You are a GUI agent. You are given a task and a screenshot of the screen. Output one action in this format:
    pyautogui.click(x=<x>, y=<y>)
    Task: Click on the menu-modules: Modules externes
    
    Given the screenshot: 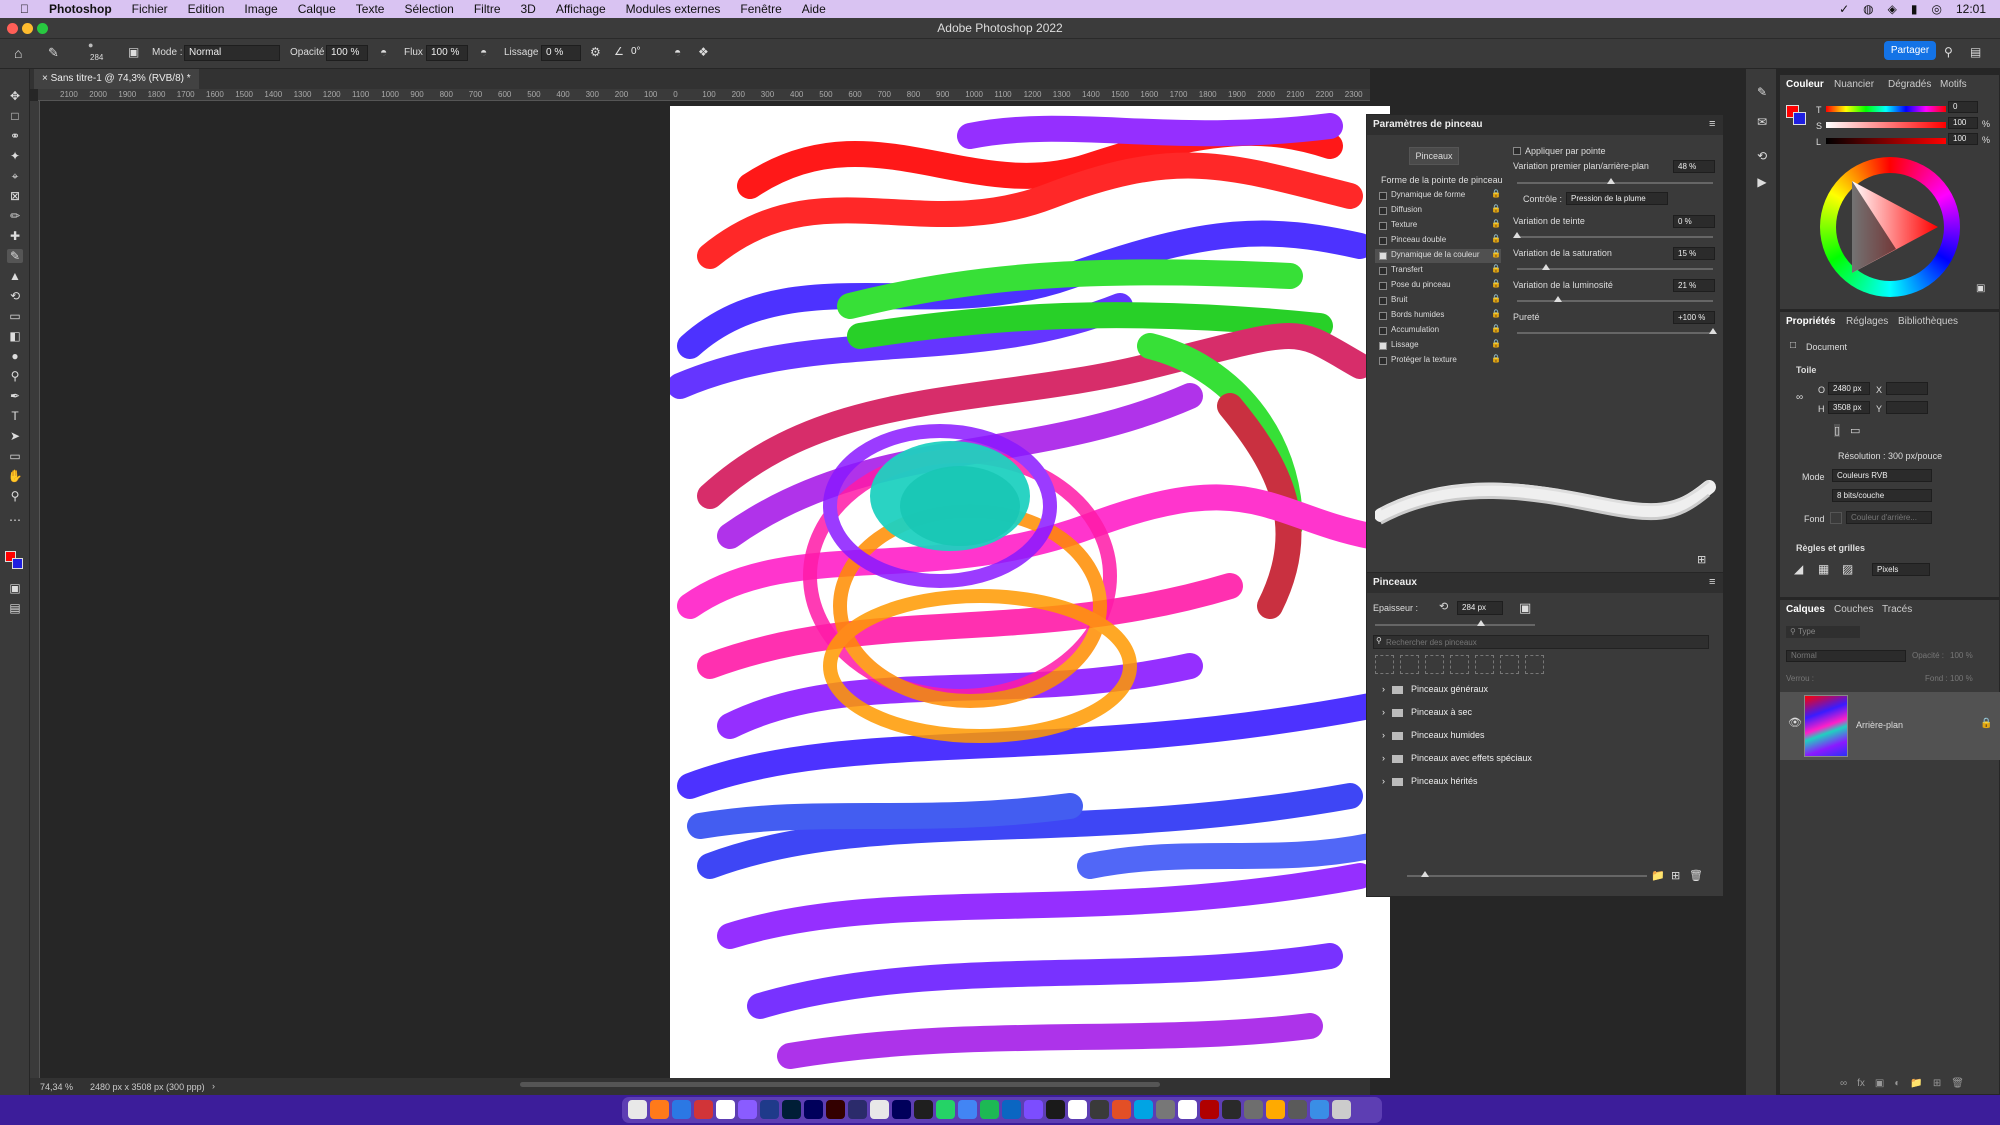 What is the action you would take?
    pyautogui.click(x=673, y=9)
    